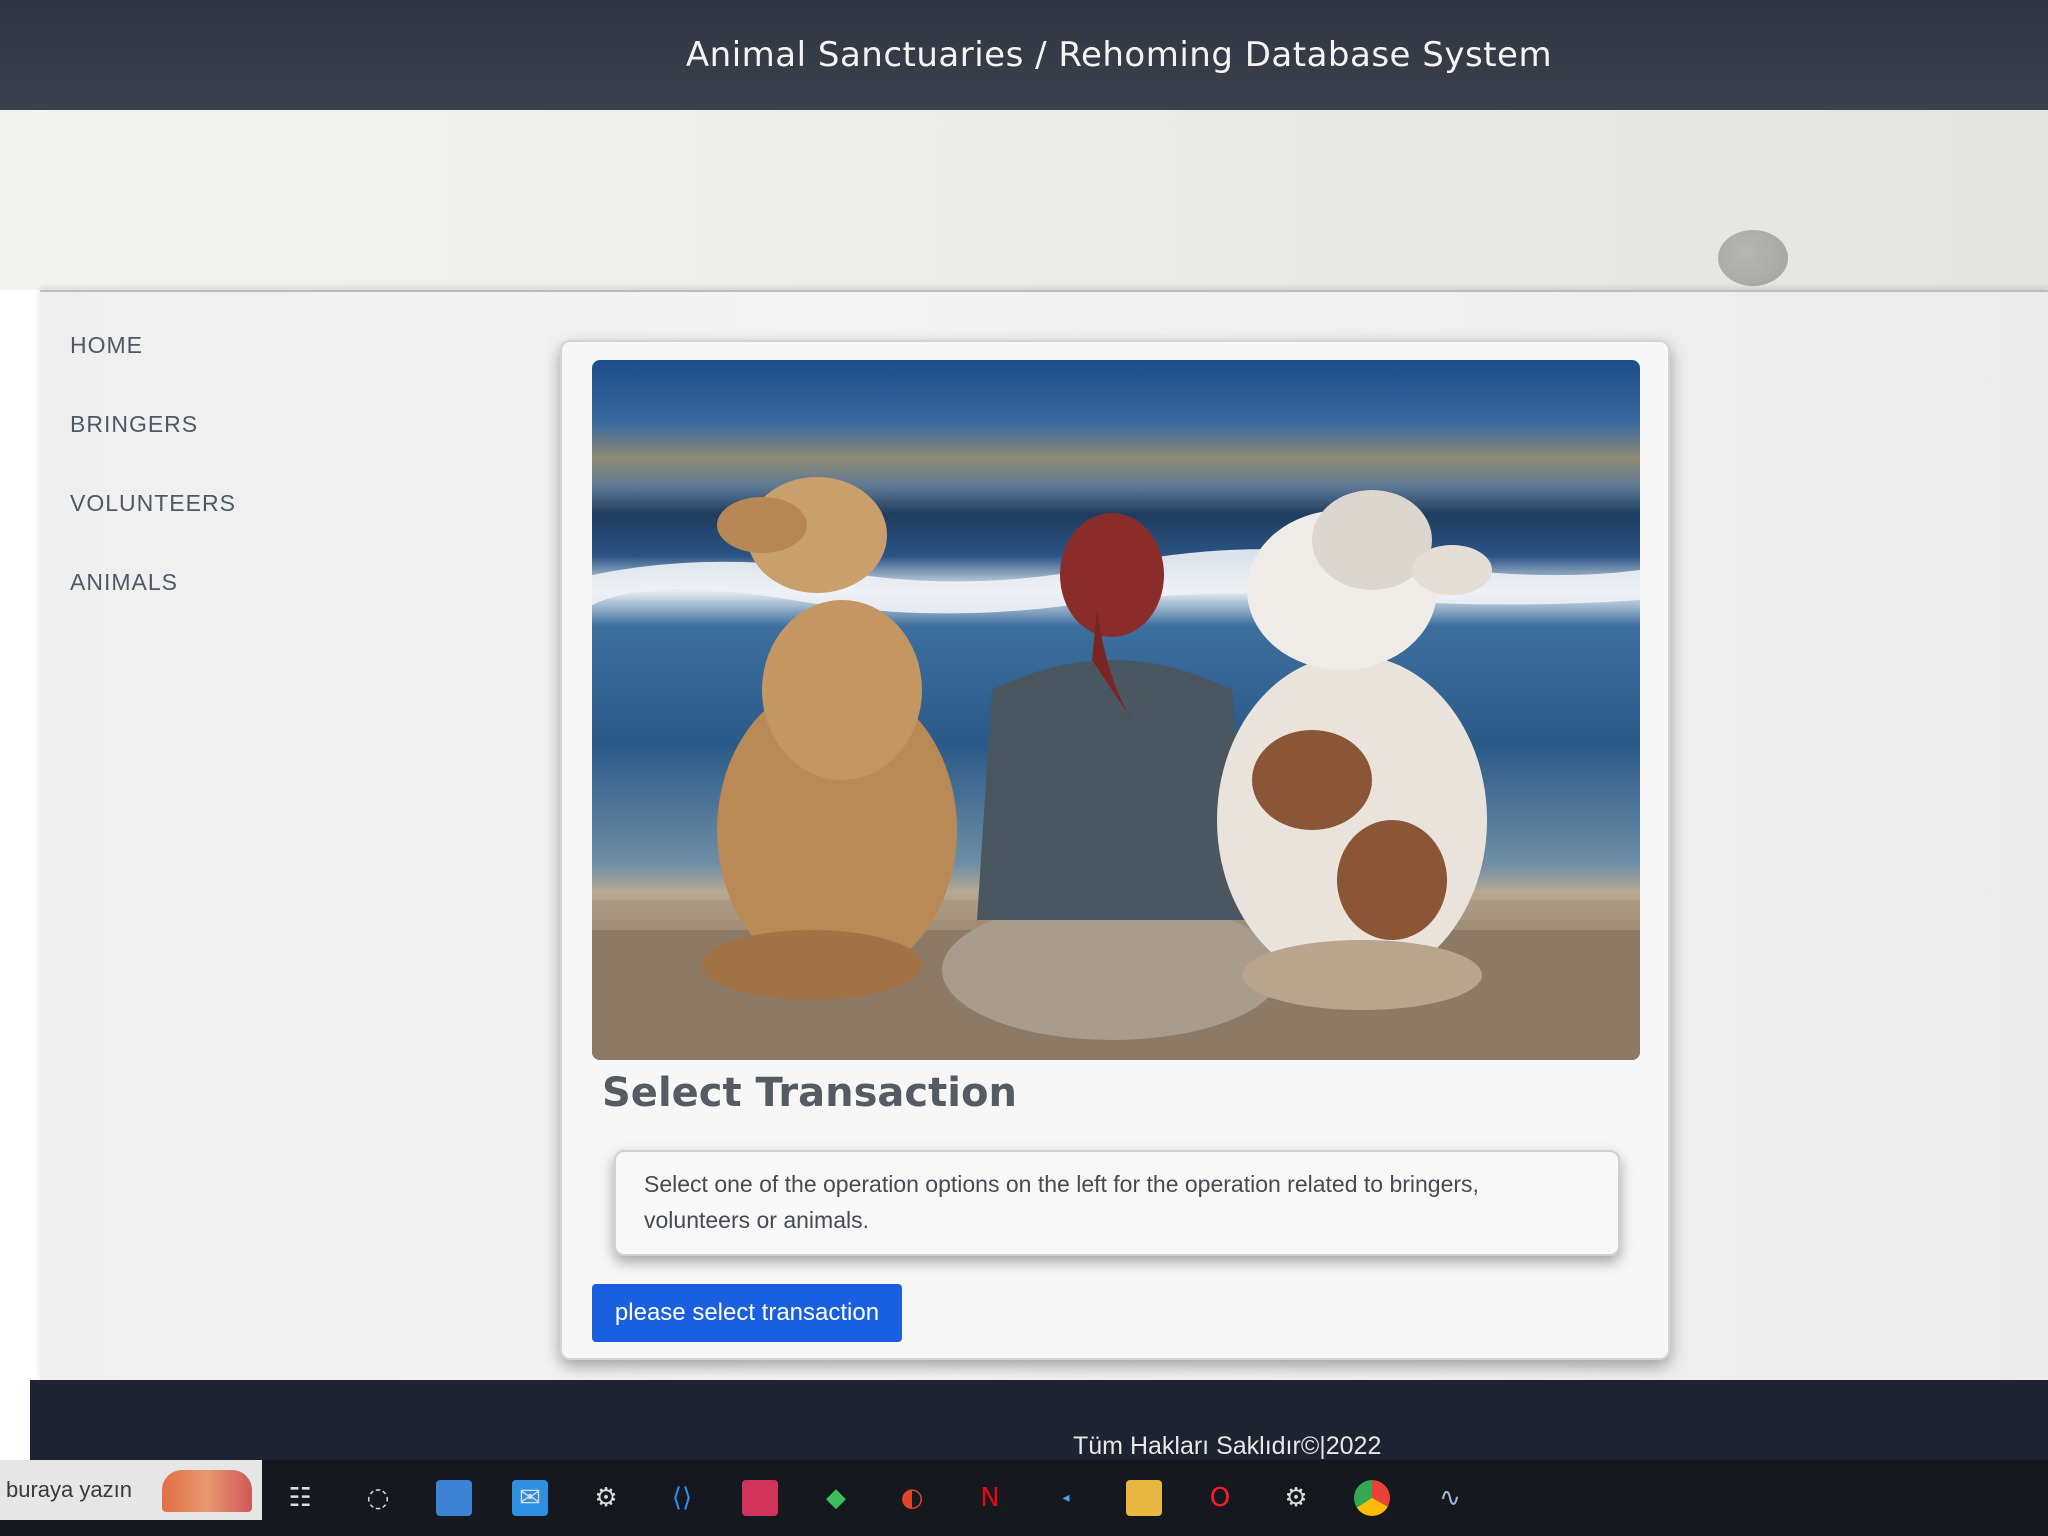 The image size is (2048, 1536). Describe the element at coordinates (530, 1498) in the screenshot. I see `mail-icon: ✉` at that location.